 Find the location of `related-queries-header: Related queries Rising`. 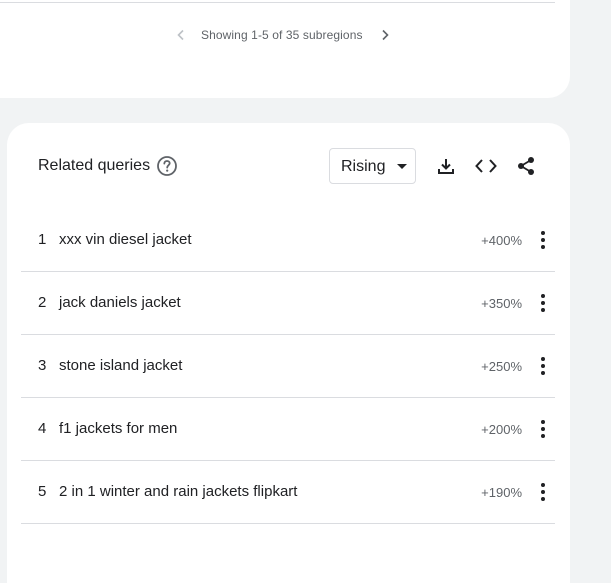

related-queries-header: Related queries Rising is located at coordinates (288, 166).